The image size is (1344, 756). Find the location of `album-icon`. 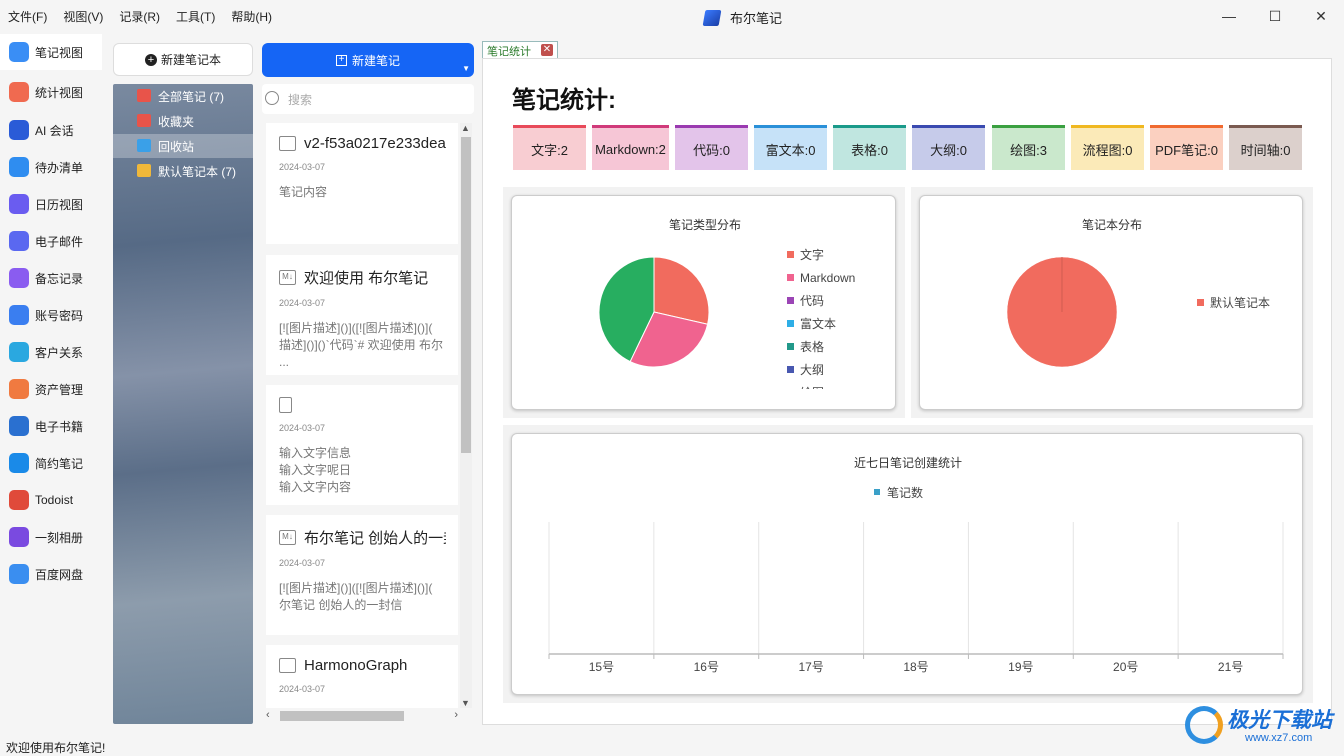

album-icon is located at coordinates (19, 537).